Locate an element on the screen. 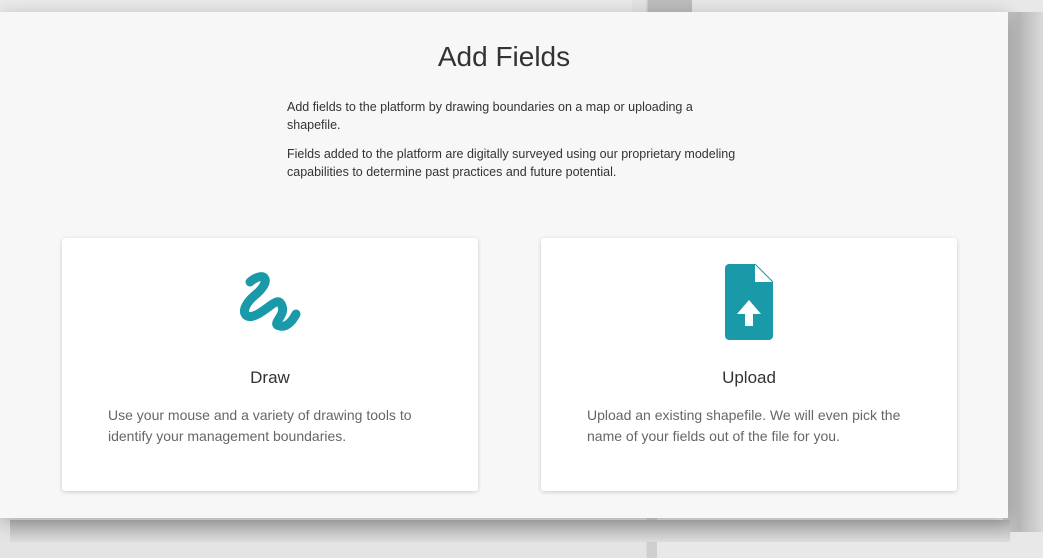  upload-option-title: Upload is located at coordinates (749, 377).